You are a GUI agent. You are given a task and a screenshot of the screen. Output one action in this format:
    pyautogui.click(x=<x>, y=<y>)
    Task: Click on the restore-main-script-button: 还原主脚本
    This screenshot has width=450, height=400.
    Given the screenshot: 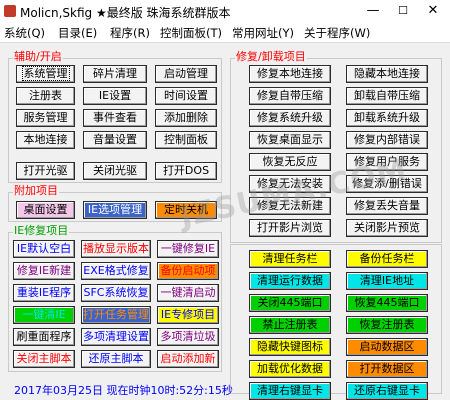 What is the action you would take?
    pyautogui.click(x=116, y=359)
    